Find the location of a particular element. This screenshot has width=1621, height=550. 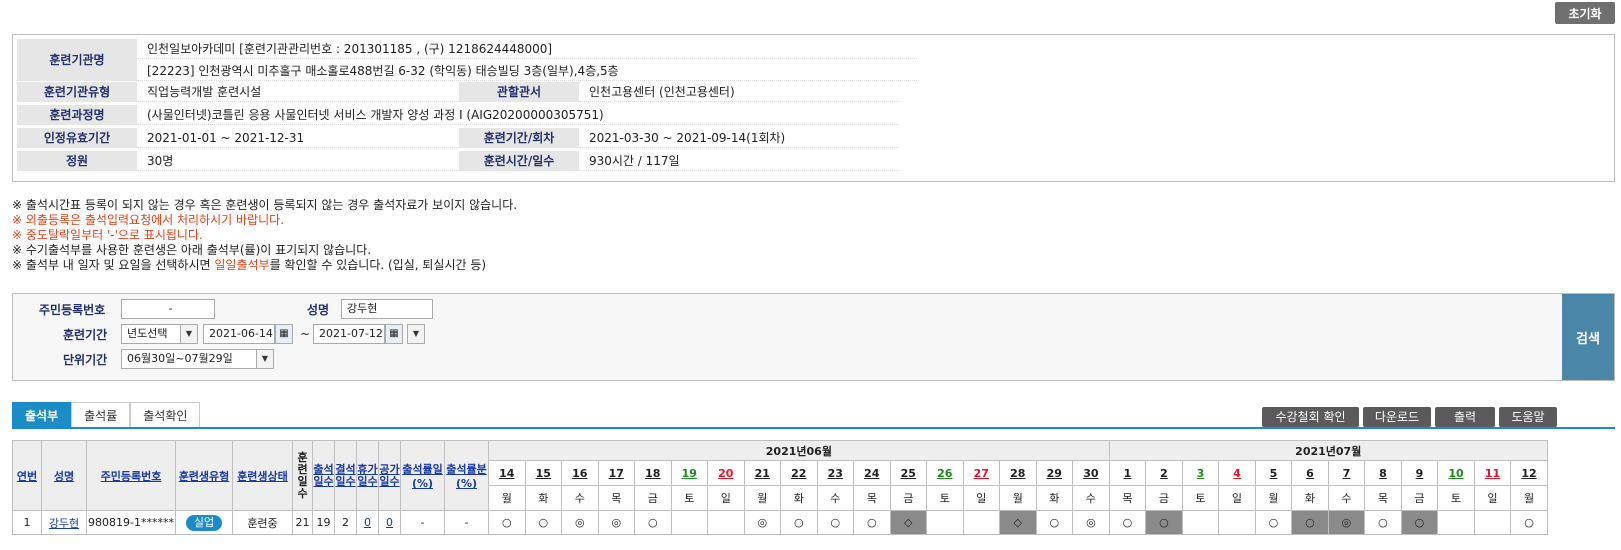

name-label: 성명 is located at coordinates (318, 310).